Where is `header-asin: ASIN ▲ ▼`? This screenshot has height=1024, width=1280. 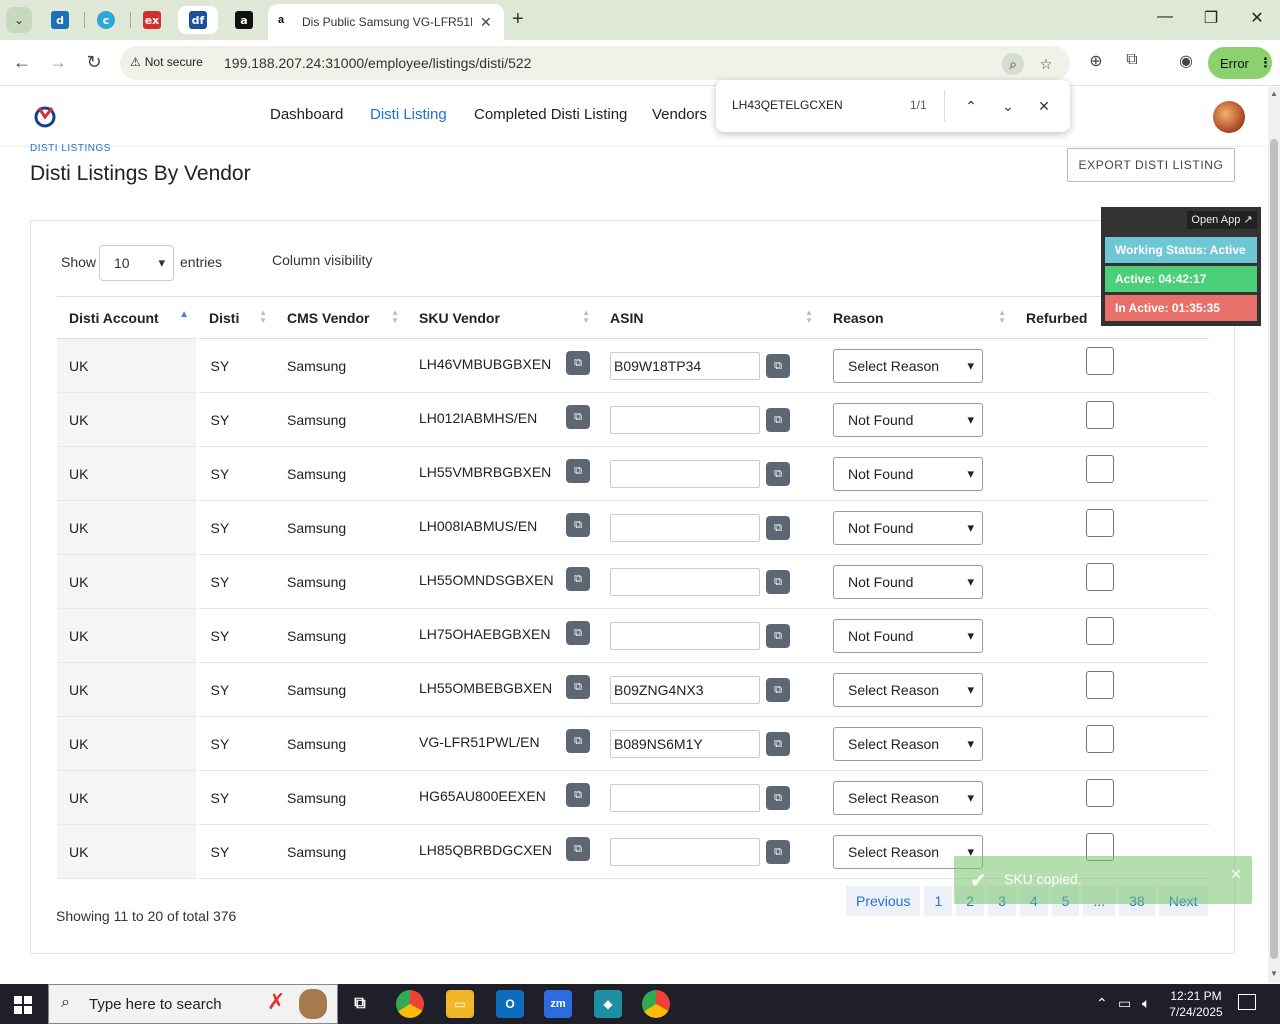 header-asin: ASIN ▲ ▼ is located at coordinates (709, 317).